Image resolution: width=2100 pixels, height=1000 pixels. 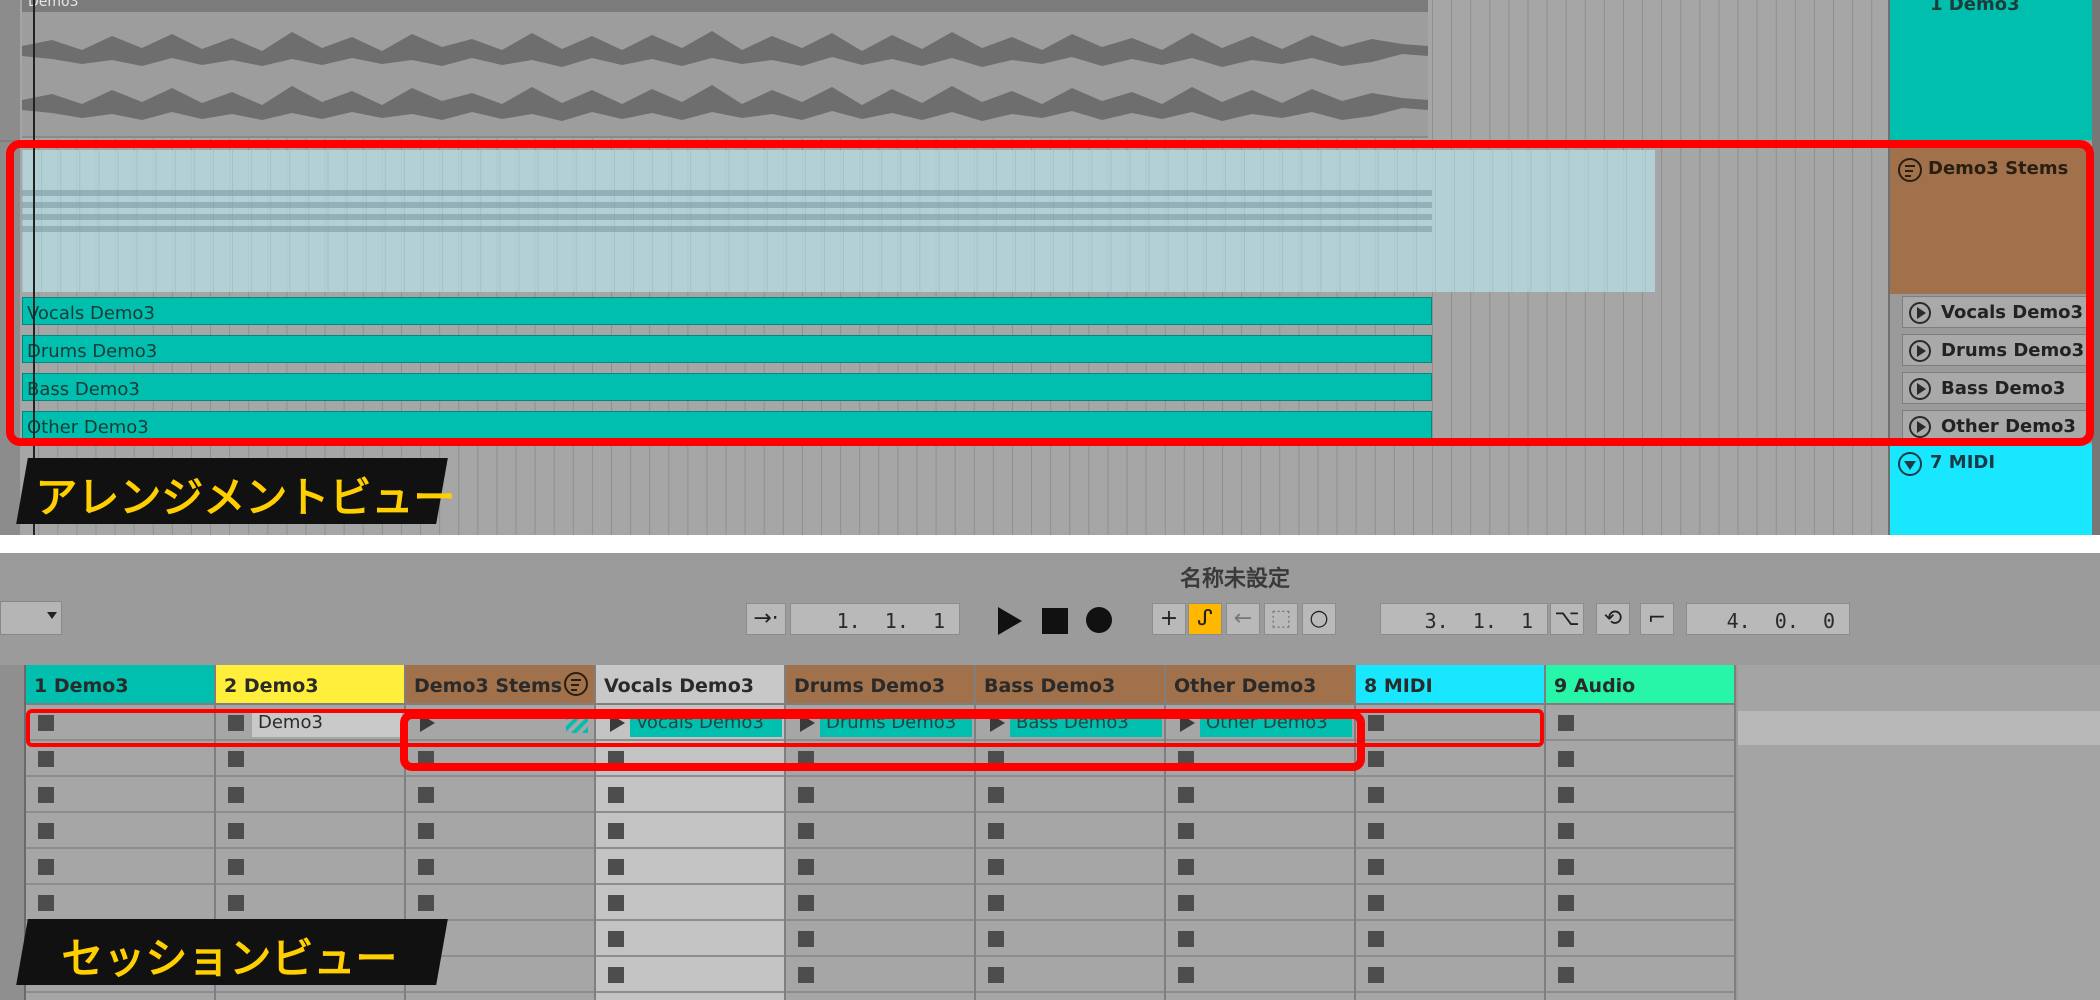 What do you see at coordinates (1243, 619) in the screenshot?
I see `re-enable-automation-button: ←` at bounding box center [1243, 619].